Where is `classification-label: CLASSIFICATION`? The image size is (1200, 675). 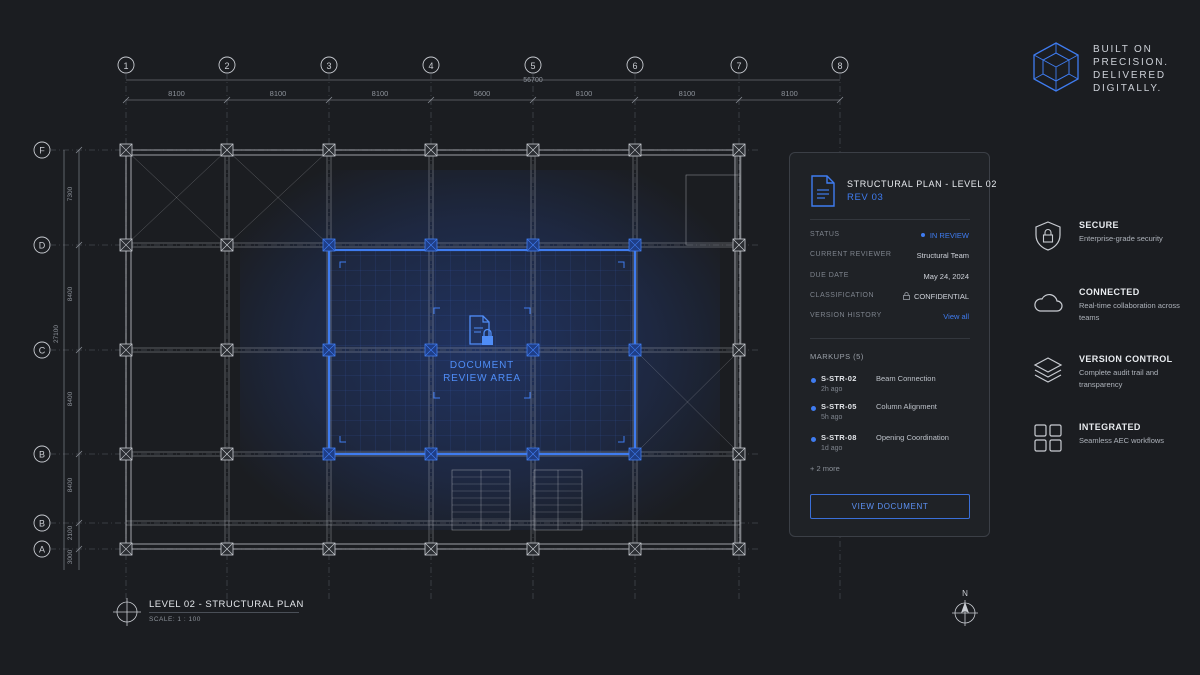
classification-label: CLASSIFICATION is located at coordinates (842, 295).